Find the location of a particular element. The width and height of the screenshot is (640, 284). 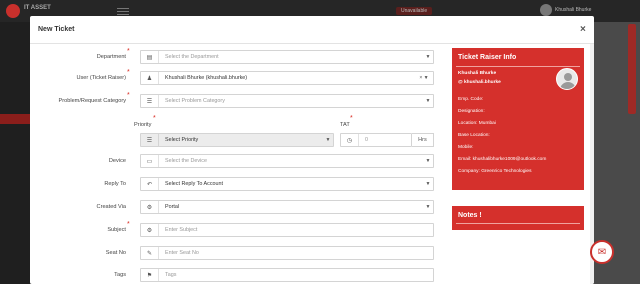

hamburger-menu-icon is located at coordinates (123, 8).